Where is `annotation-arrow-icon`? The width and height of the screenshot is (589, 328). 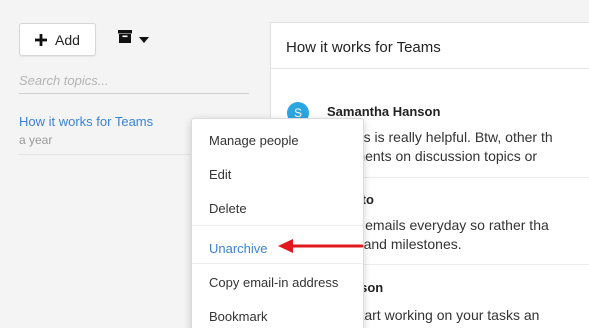 annotation-arrow-icon is located at coordinates (321, 248).